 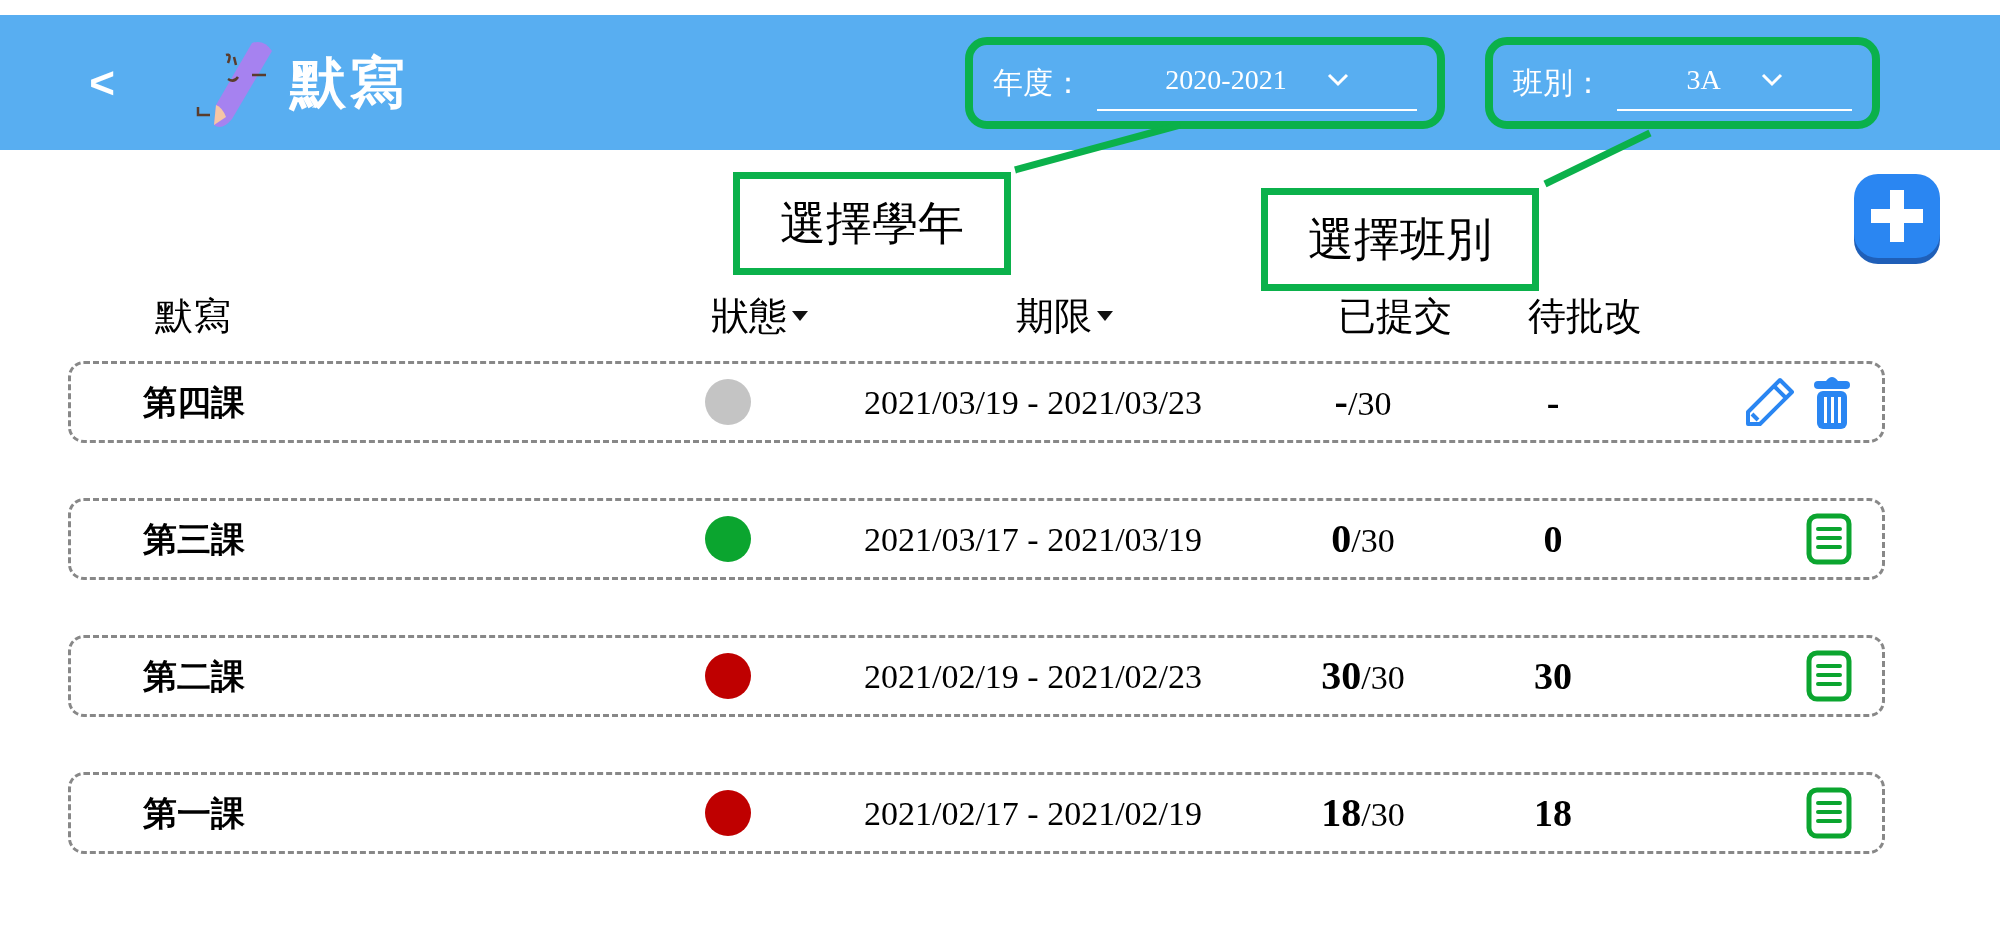 I want to click on column-header: 默寫, so click(x=193, y=316).